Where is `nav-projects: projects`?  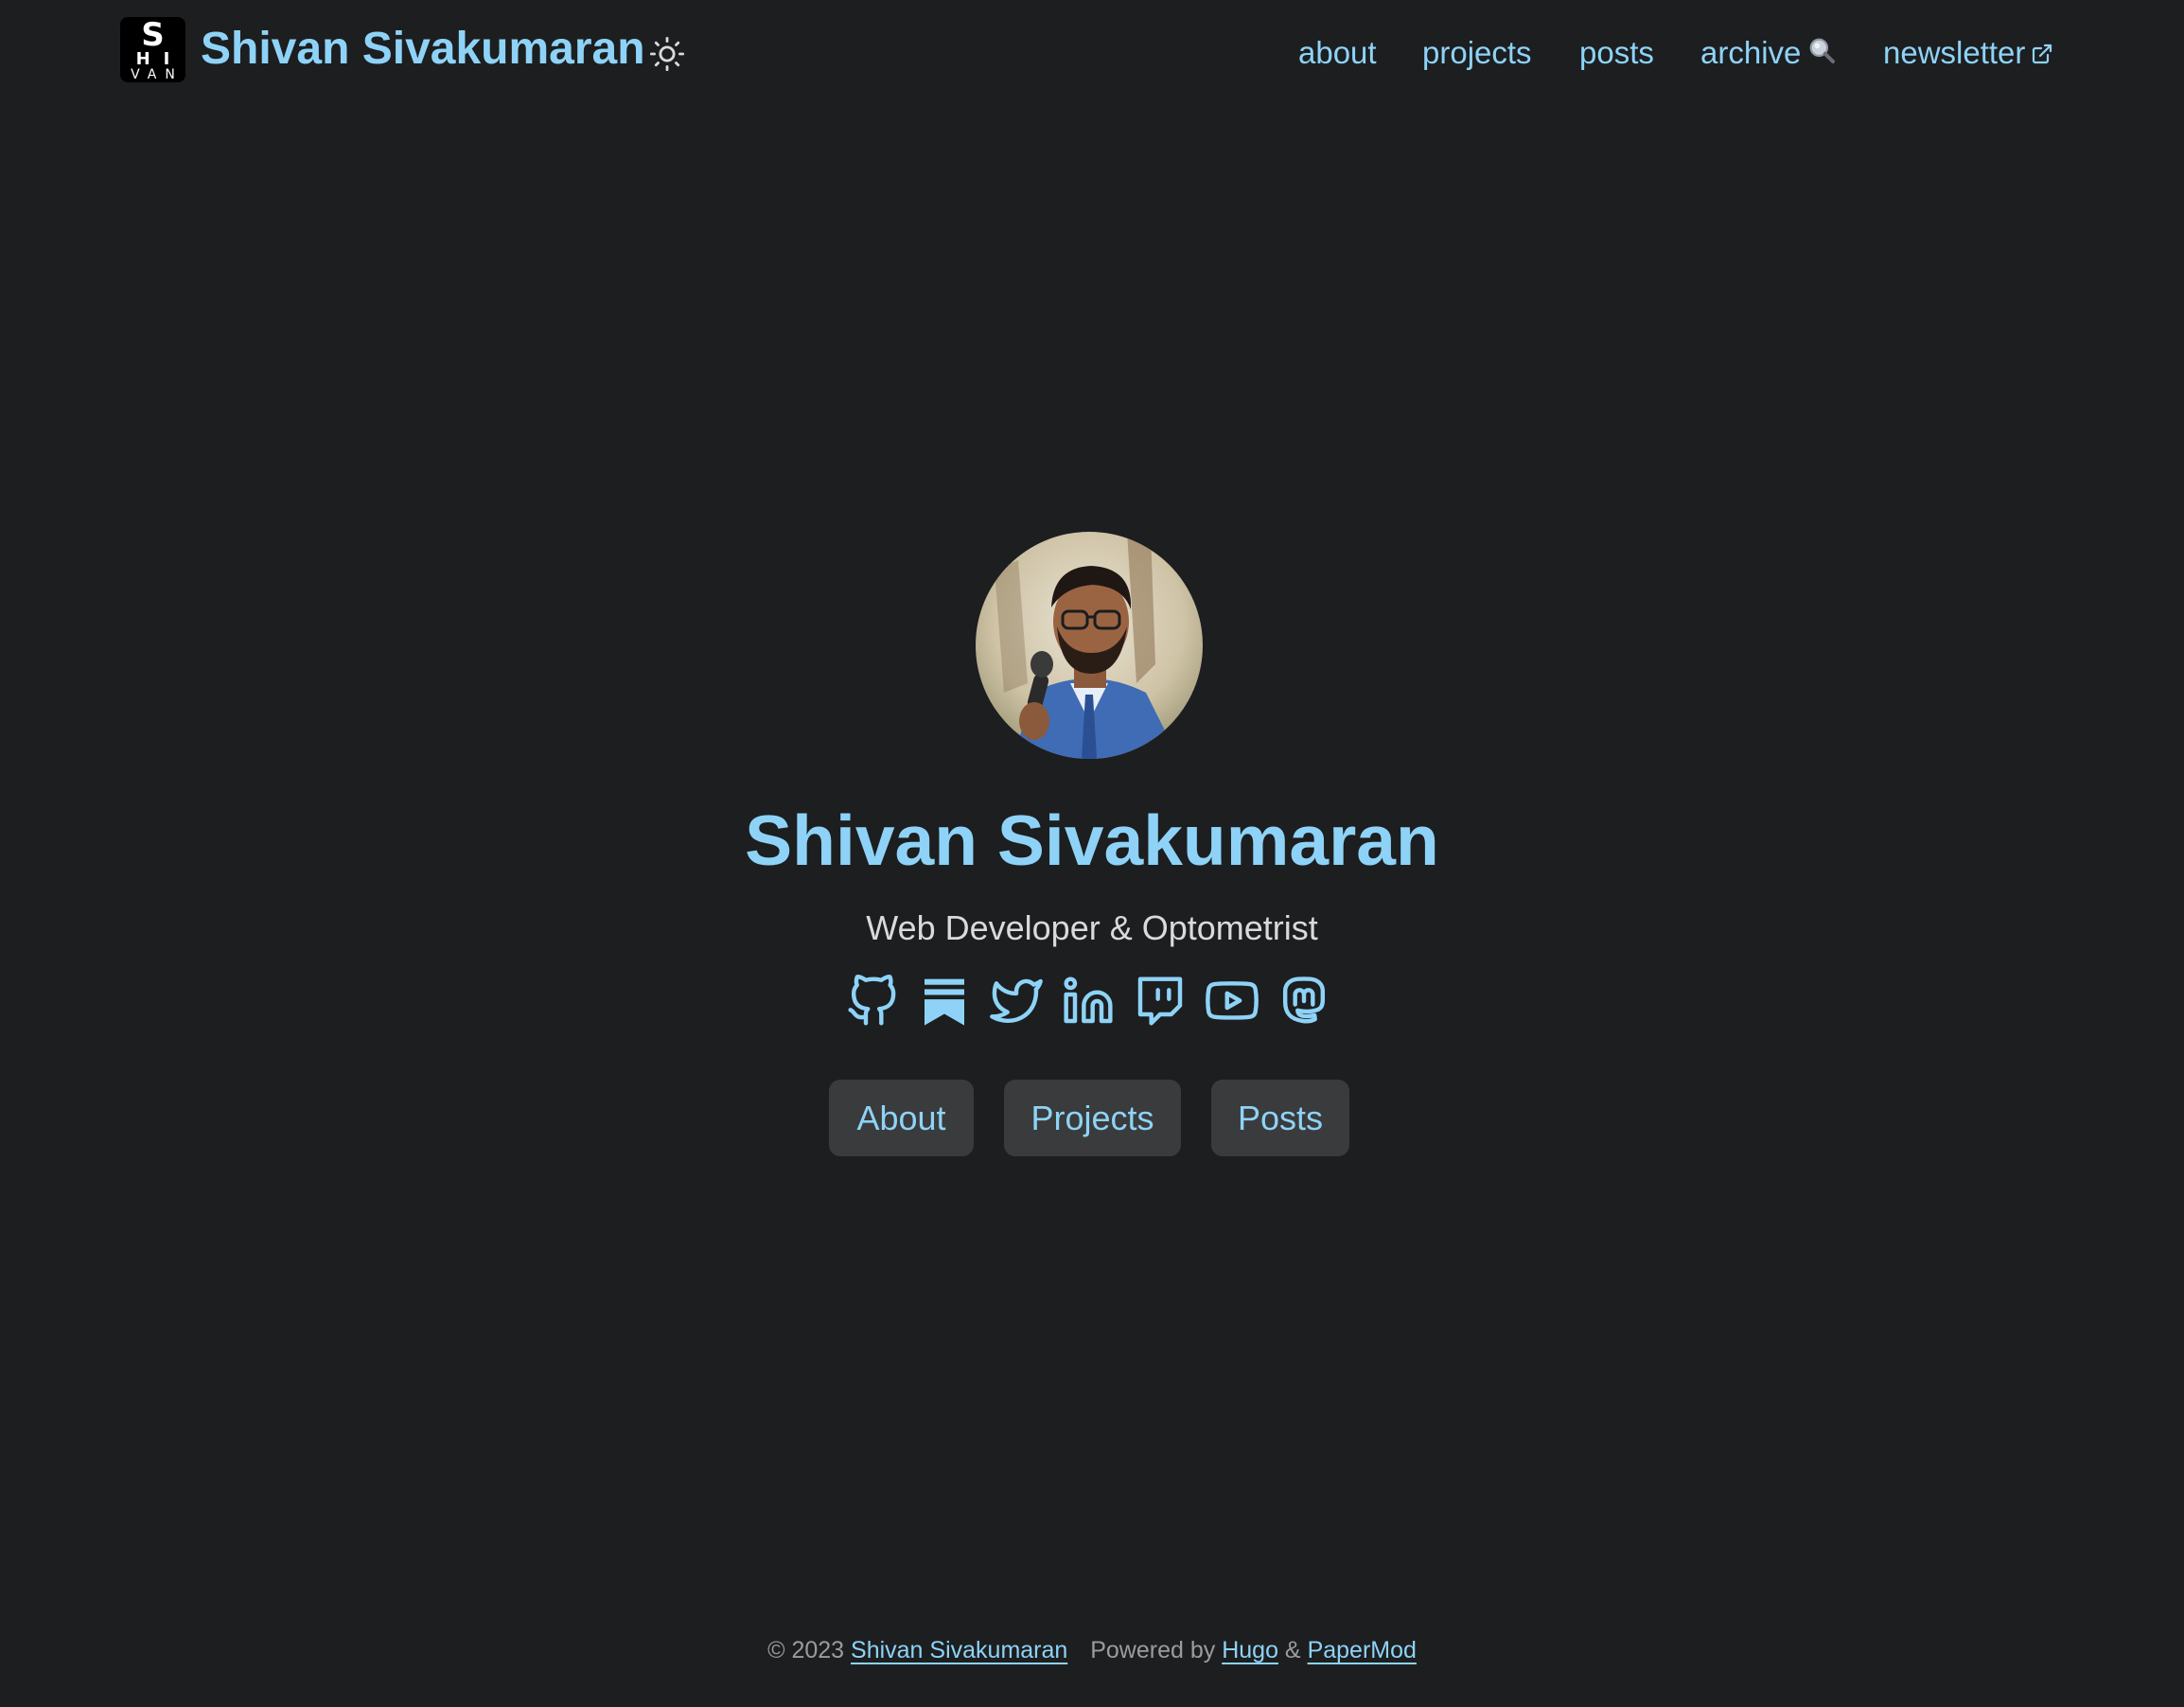
nav-projects: projects is located at coordinates (1477, 53).